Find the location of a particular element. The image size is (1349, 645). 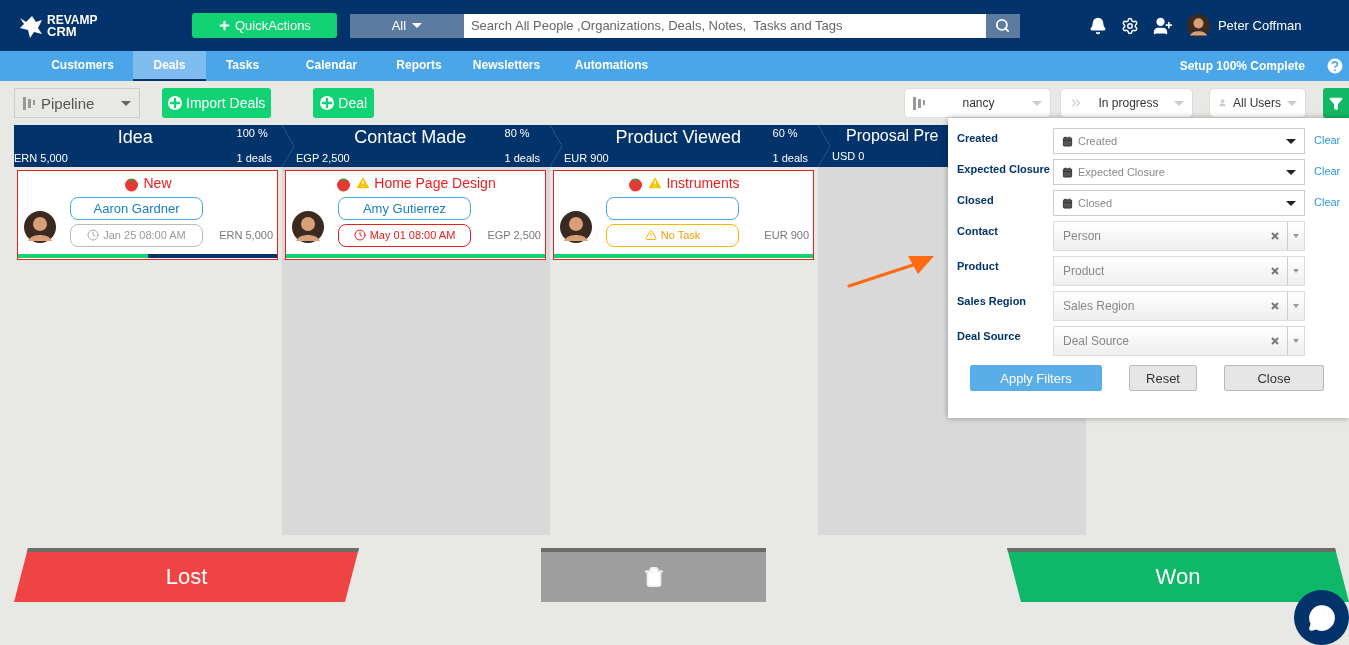

task-pill: No Task is located at coordinates (672, 235).